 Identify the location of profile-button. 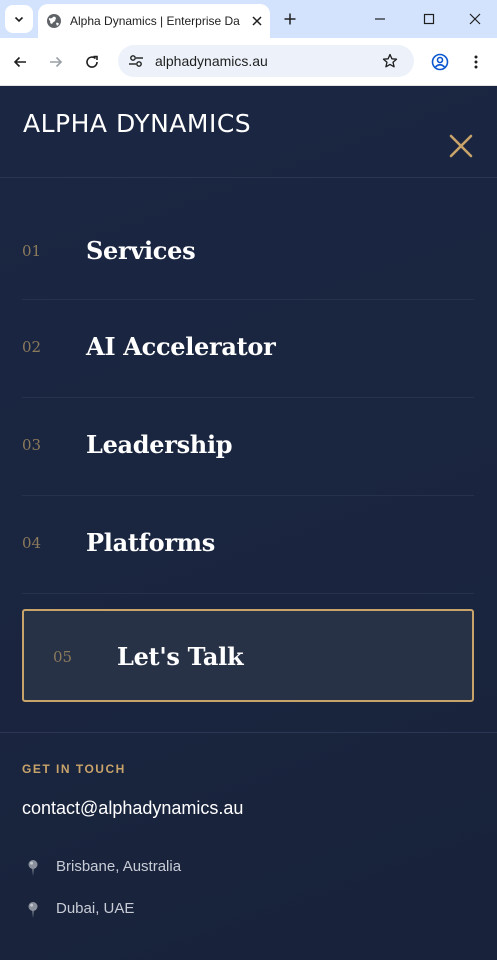
(440, 62).